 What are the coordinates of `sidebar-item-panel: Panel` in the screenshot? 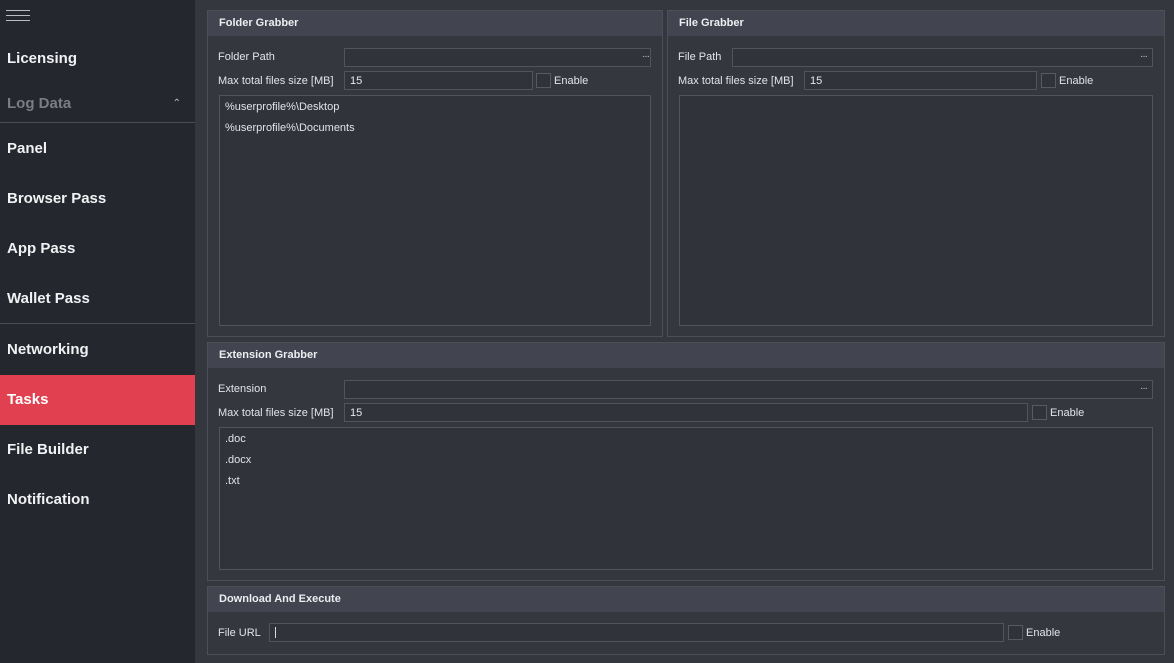 It's located at (97, 149).